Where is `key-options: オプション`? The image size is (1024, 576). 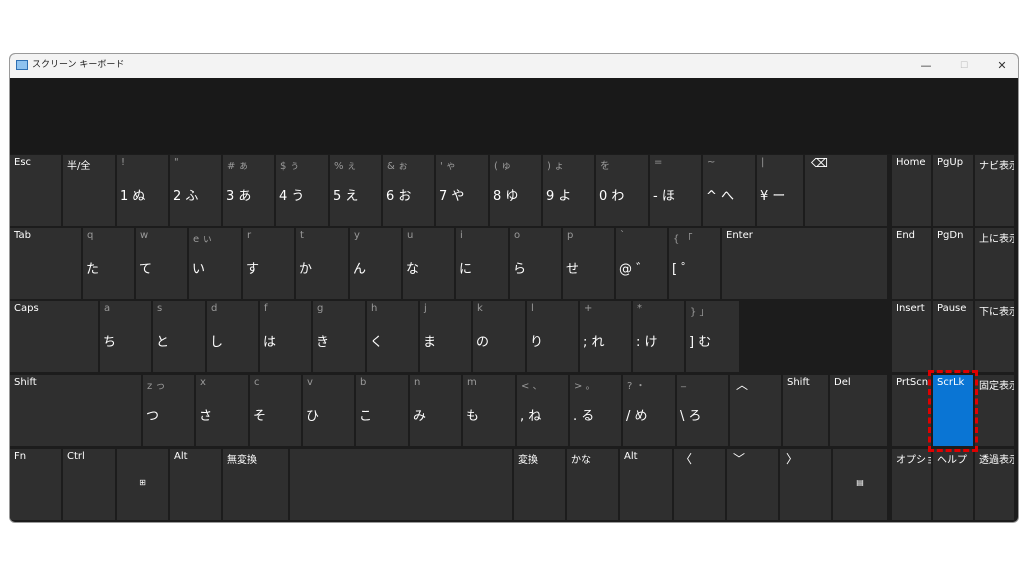 key-options: オプション is located at coordinates (911, 484).